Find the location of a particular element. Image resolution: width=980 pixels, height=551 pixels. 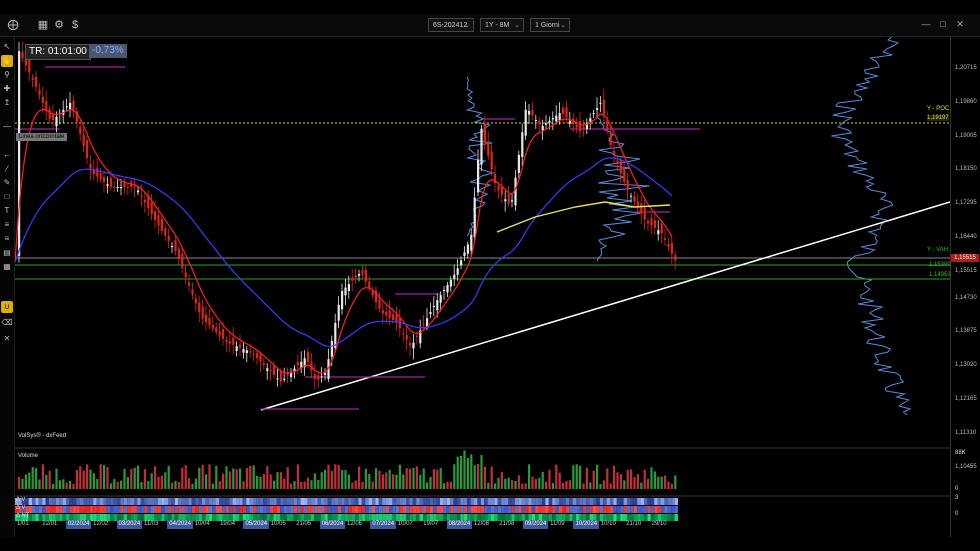

cursor-icon: ↖ is located at coordinates (7, 47).